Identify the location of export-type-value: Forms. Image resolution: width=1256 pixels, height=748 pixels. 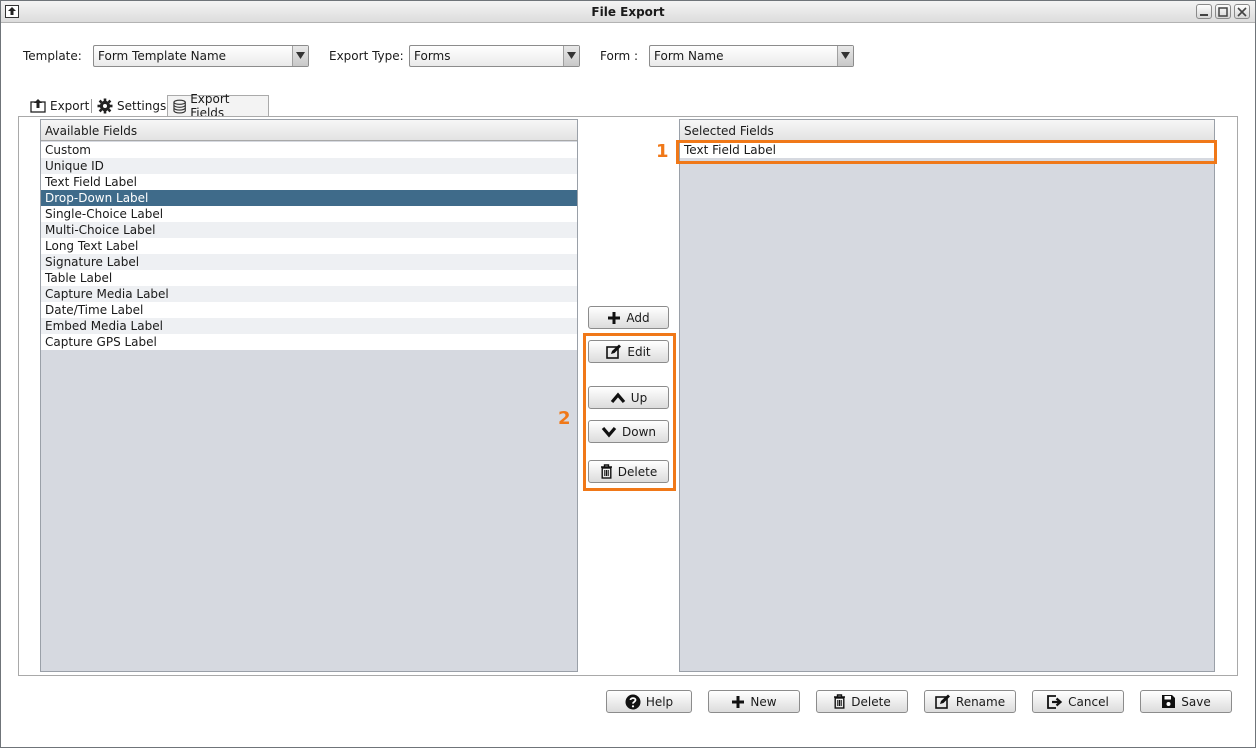
(432, 56).